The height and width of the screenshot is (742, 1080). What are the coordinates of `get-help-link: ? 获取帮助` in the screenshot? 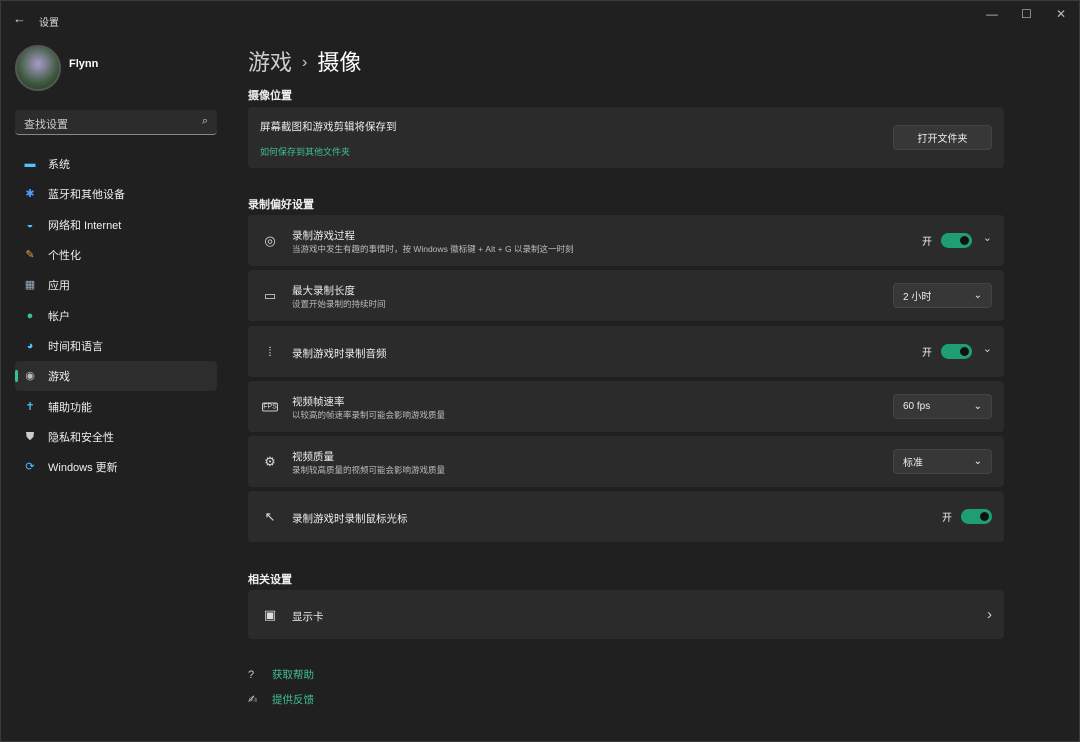 It's located at (281, 674).